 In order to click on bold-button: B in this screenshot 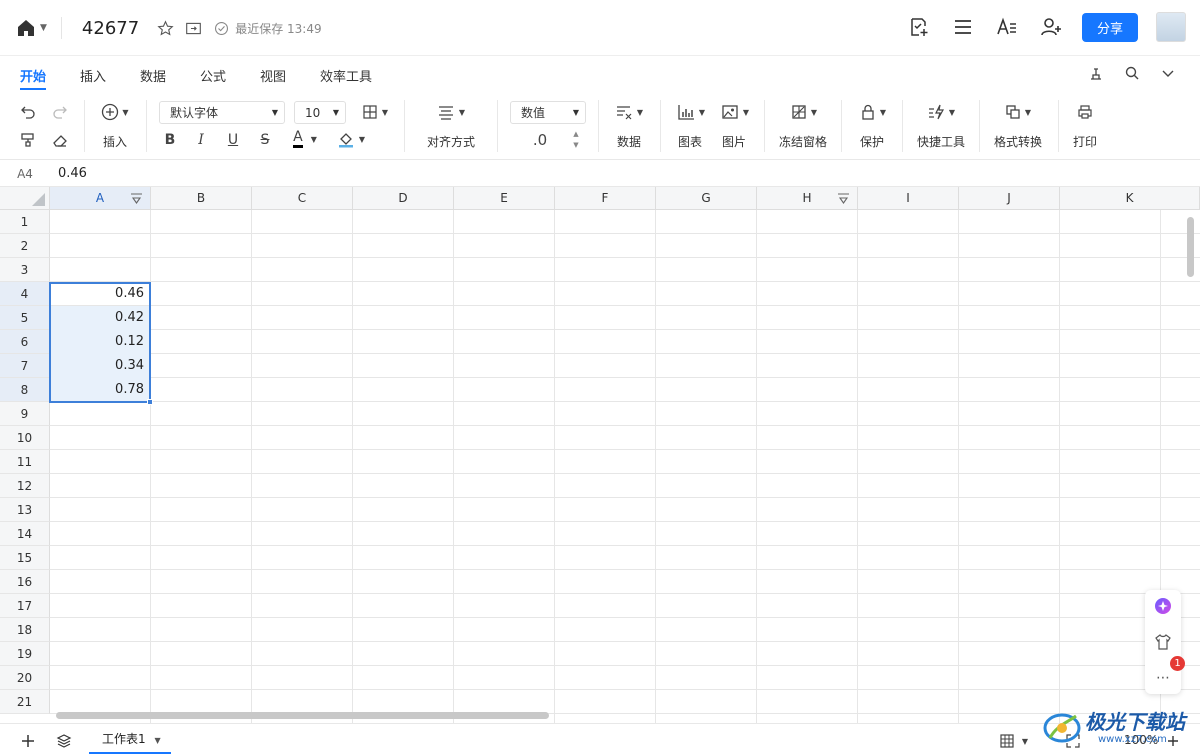, I will do `click(170, 140)`.